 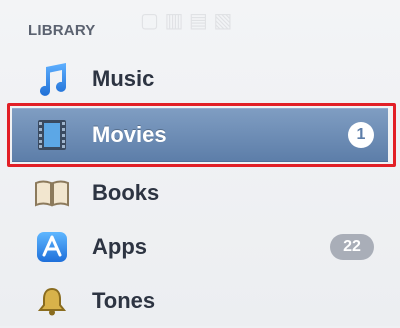 What do you see at coordinates (52, 301) in the screenshot?
I see `bell-icon` at bounding box center [52, 301].